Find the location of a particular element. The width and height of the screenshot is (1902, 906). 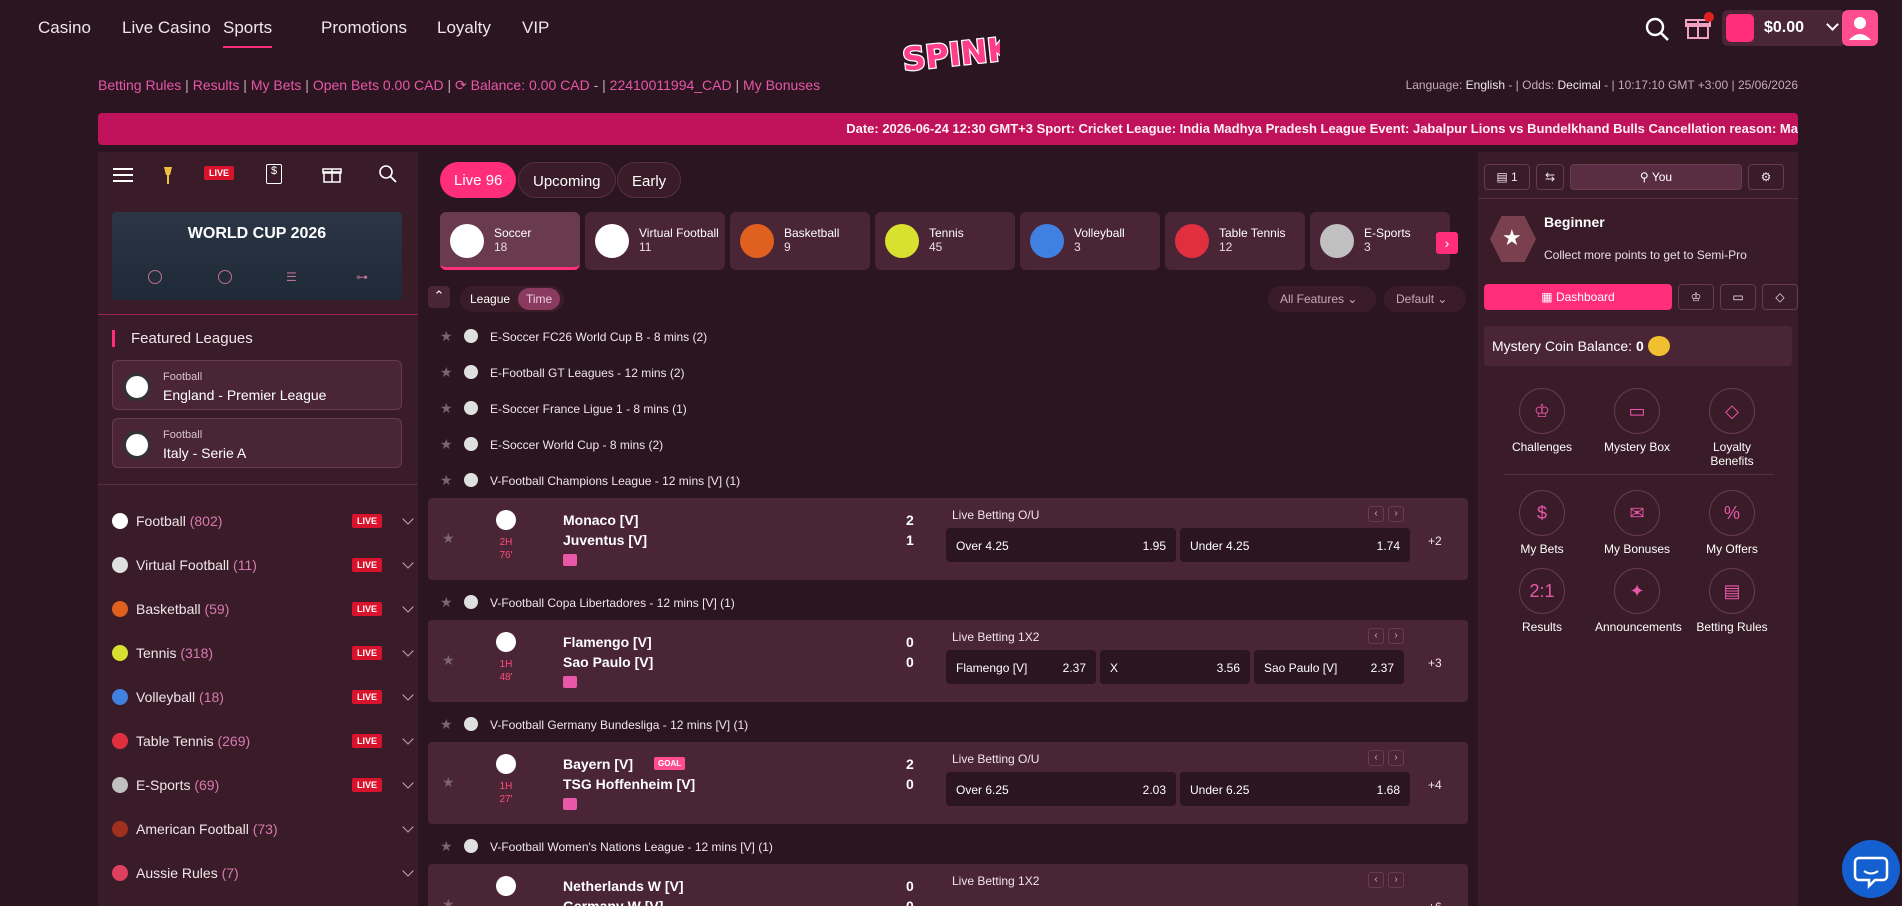

odds-button: Flamengo [V] 2.37 is located at coordinates (1021, 667).